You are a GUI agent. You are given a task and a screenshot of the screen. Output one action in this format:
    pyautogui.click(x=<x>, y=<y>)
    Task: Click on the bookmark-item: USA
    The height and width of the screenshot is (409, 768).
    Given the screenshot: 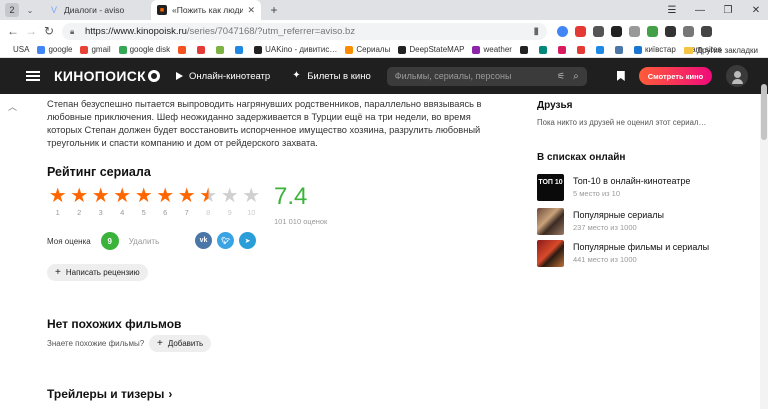 What is the action you would take?
    pyautogui.click(x=19, y=49)
    